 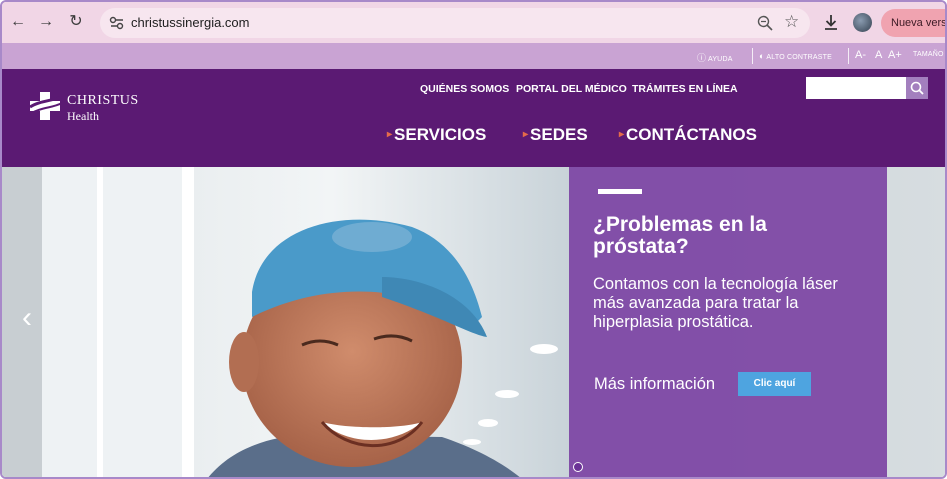 I want to click on accessibility-bar: ⓘ AYUDA ◐ ALTO CONTRASTE A- A A+ TAMAÑO, so click(x=473, y=56).